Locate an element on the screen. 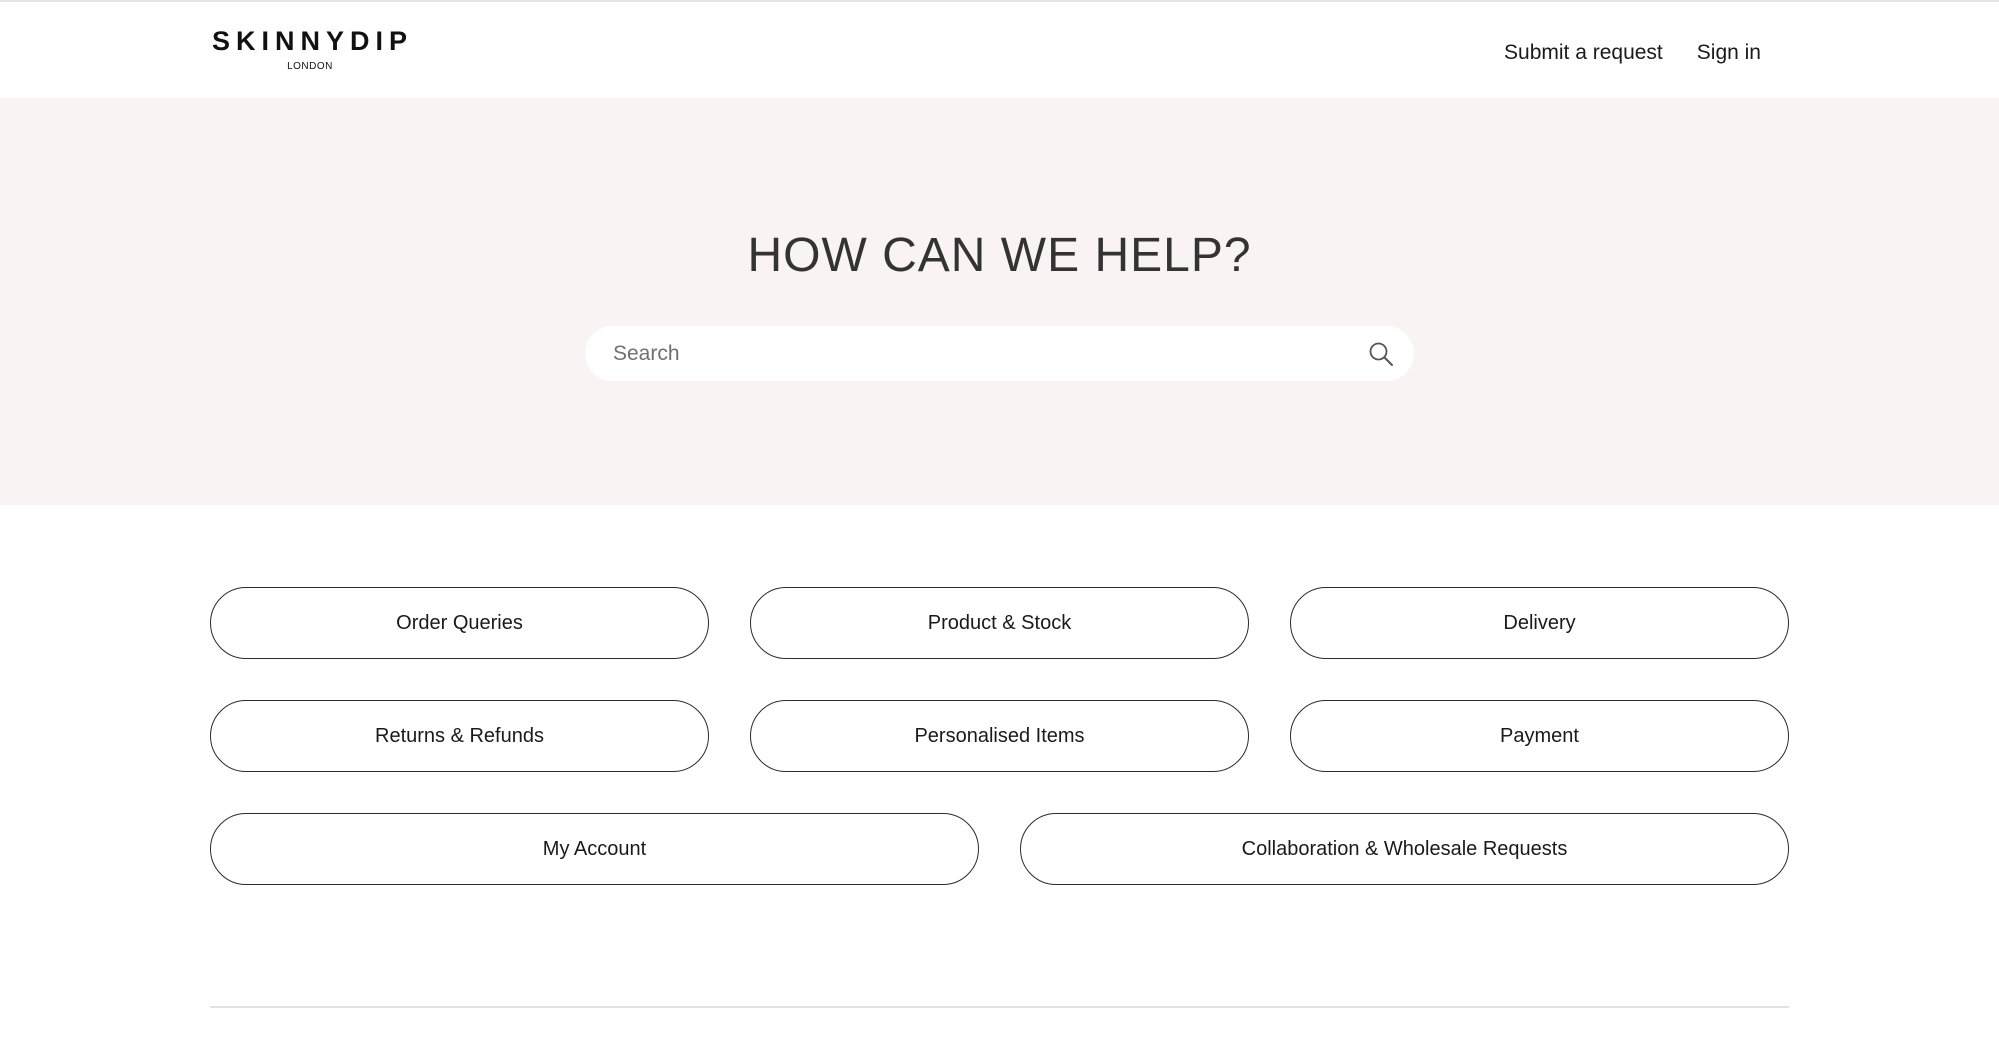  category-product-stock: Product & Stock is located at coordinates (999, 623).